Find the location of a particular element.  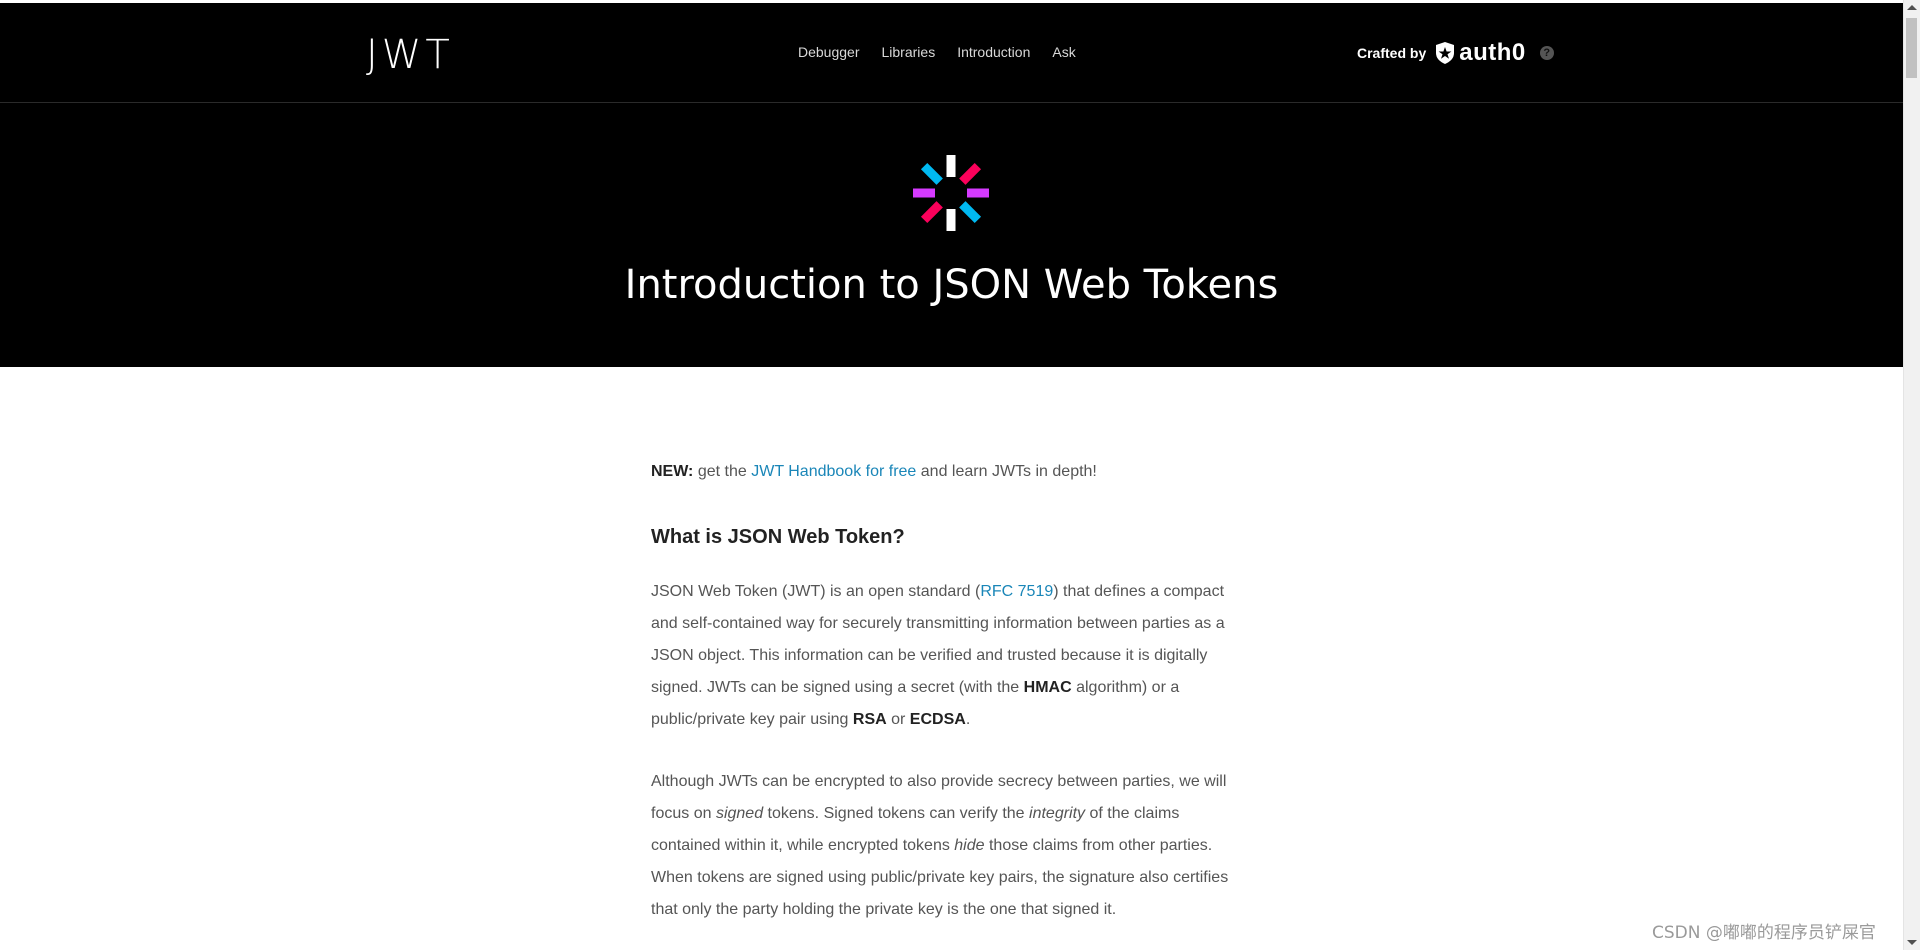

vertical-scrollbar is located at coordinates (1911, 475).